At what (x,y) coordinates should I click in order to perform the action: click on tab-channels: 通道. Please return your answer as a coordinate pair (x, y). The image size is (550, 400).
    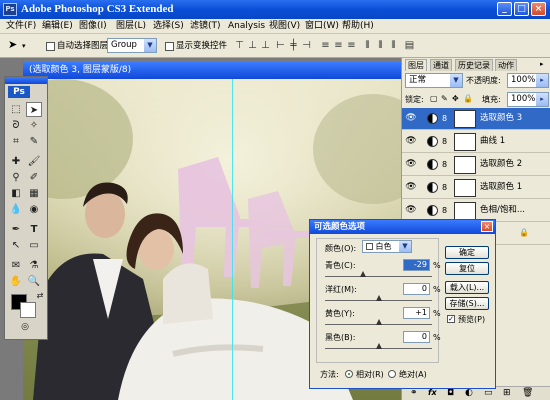
    Looking at the image, I should click on (441, 65).